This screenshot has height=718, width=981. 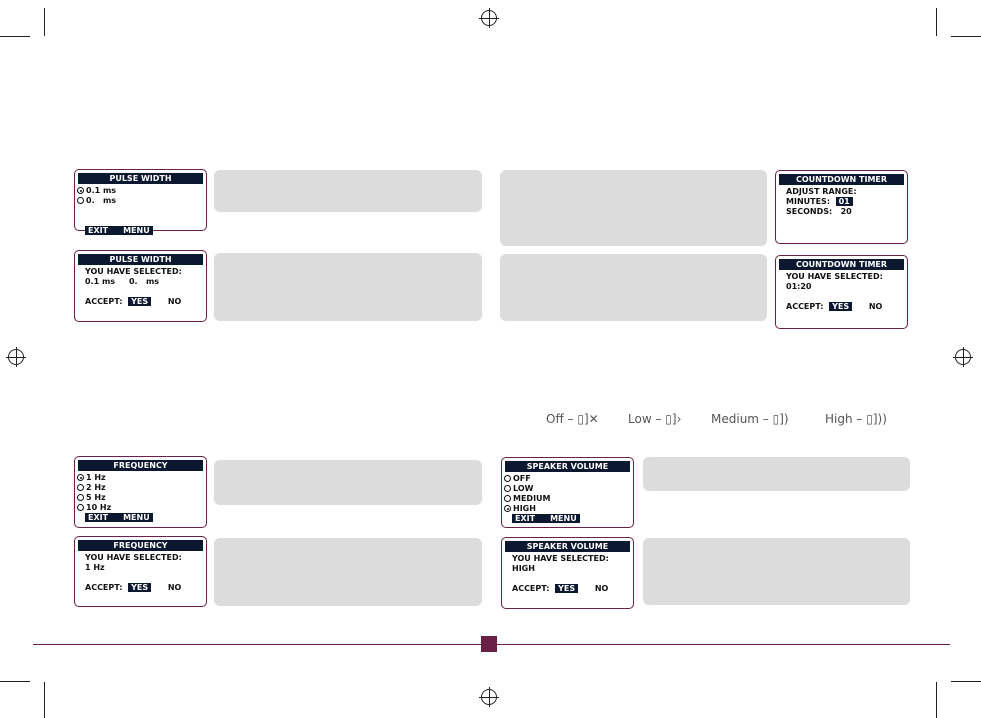 What do you see at coordinates (645, 419) in the screenshot?
I see `volume-label: Low –` at bounding box center [645, 419].